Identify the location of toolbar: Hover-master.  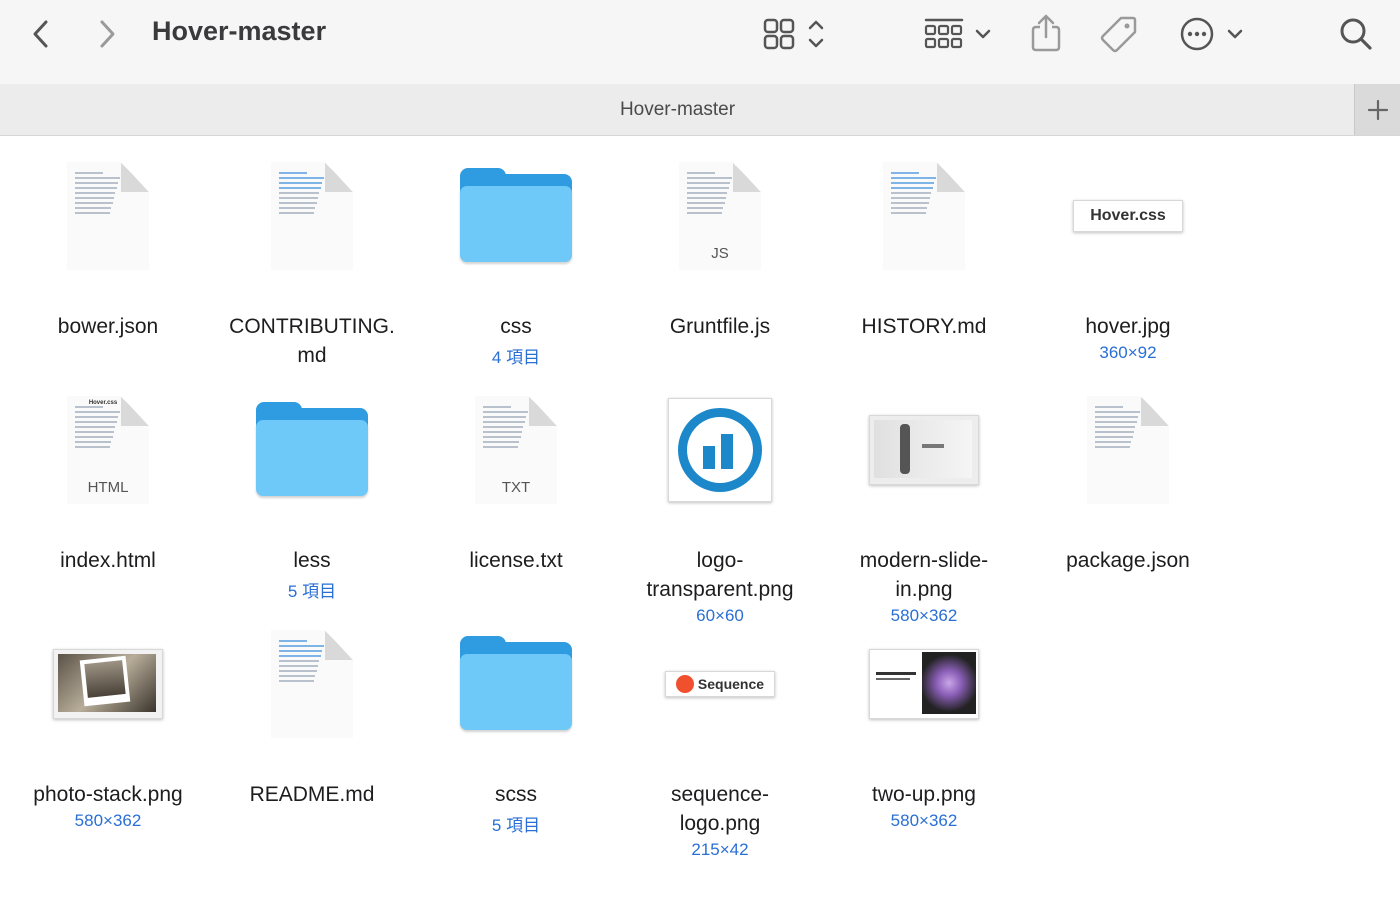
(700, 42).